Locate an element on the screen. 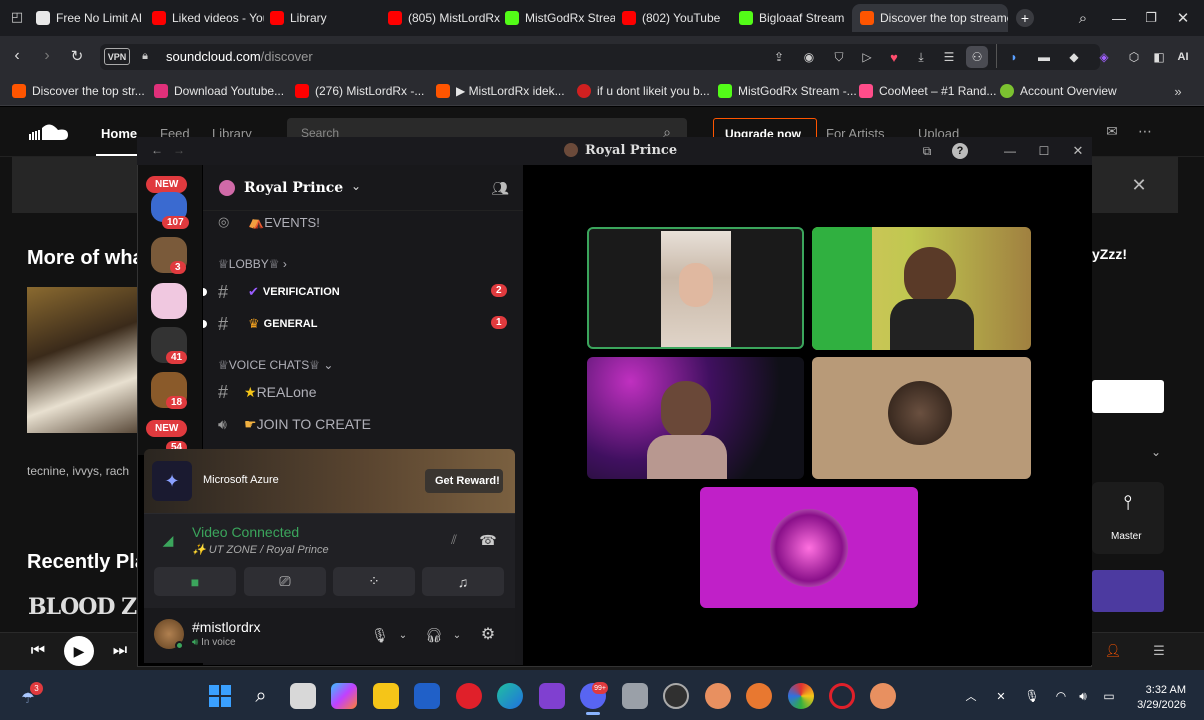  wifi-icon: ◠ is located at coordinates (1061, 696).